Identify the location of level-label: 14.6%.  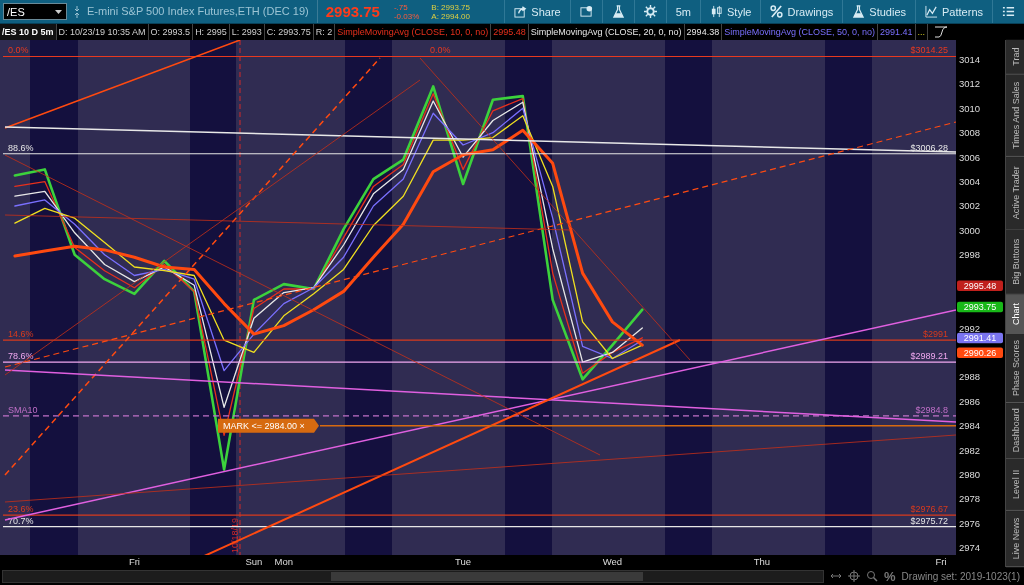
(21, 334).